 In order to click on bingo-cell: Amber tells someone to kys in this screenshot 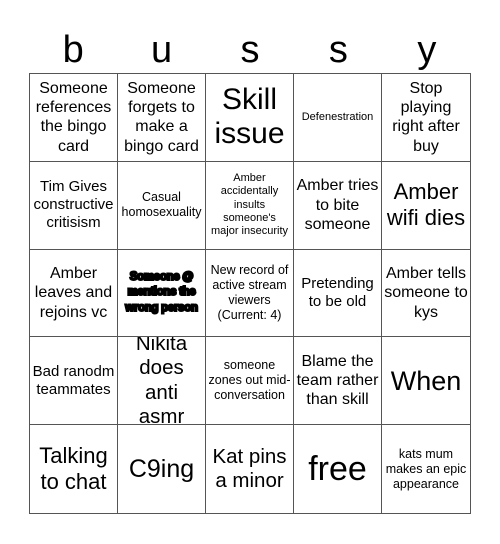, I will do `click(426, 294)`.